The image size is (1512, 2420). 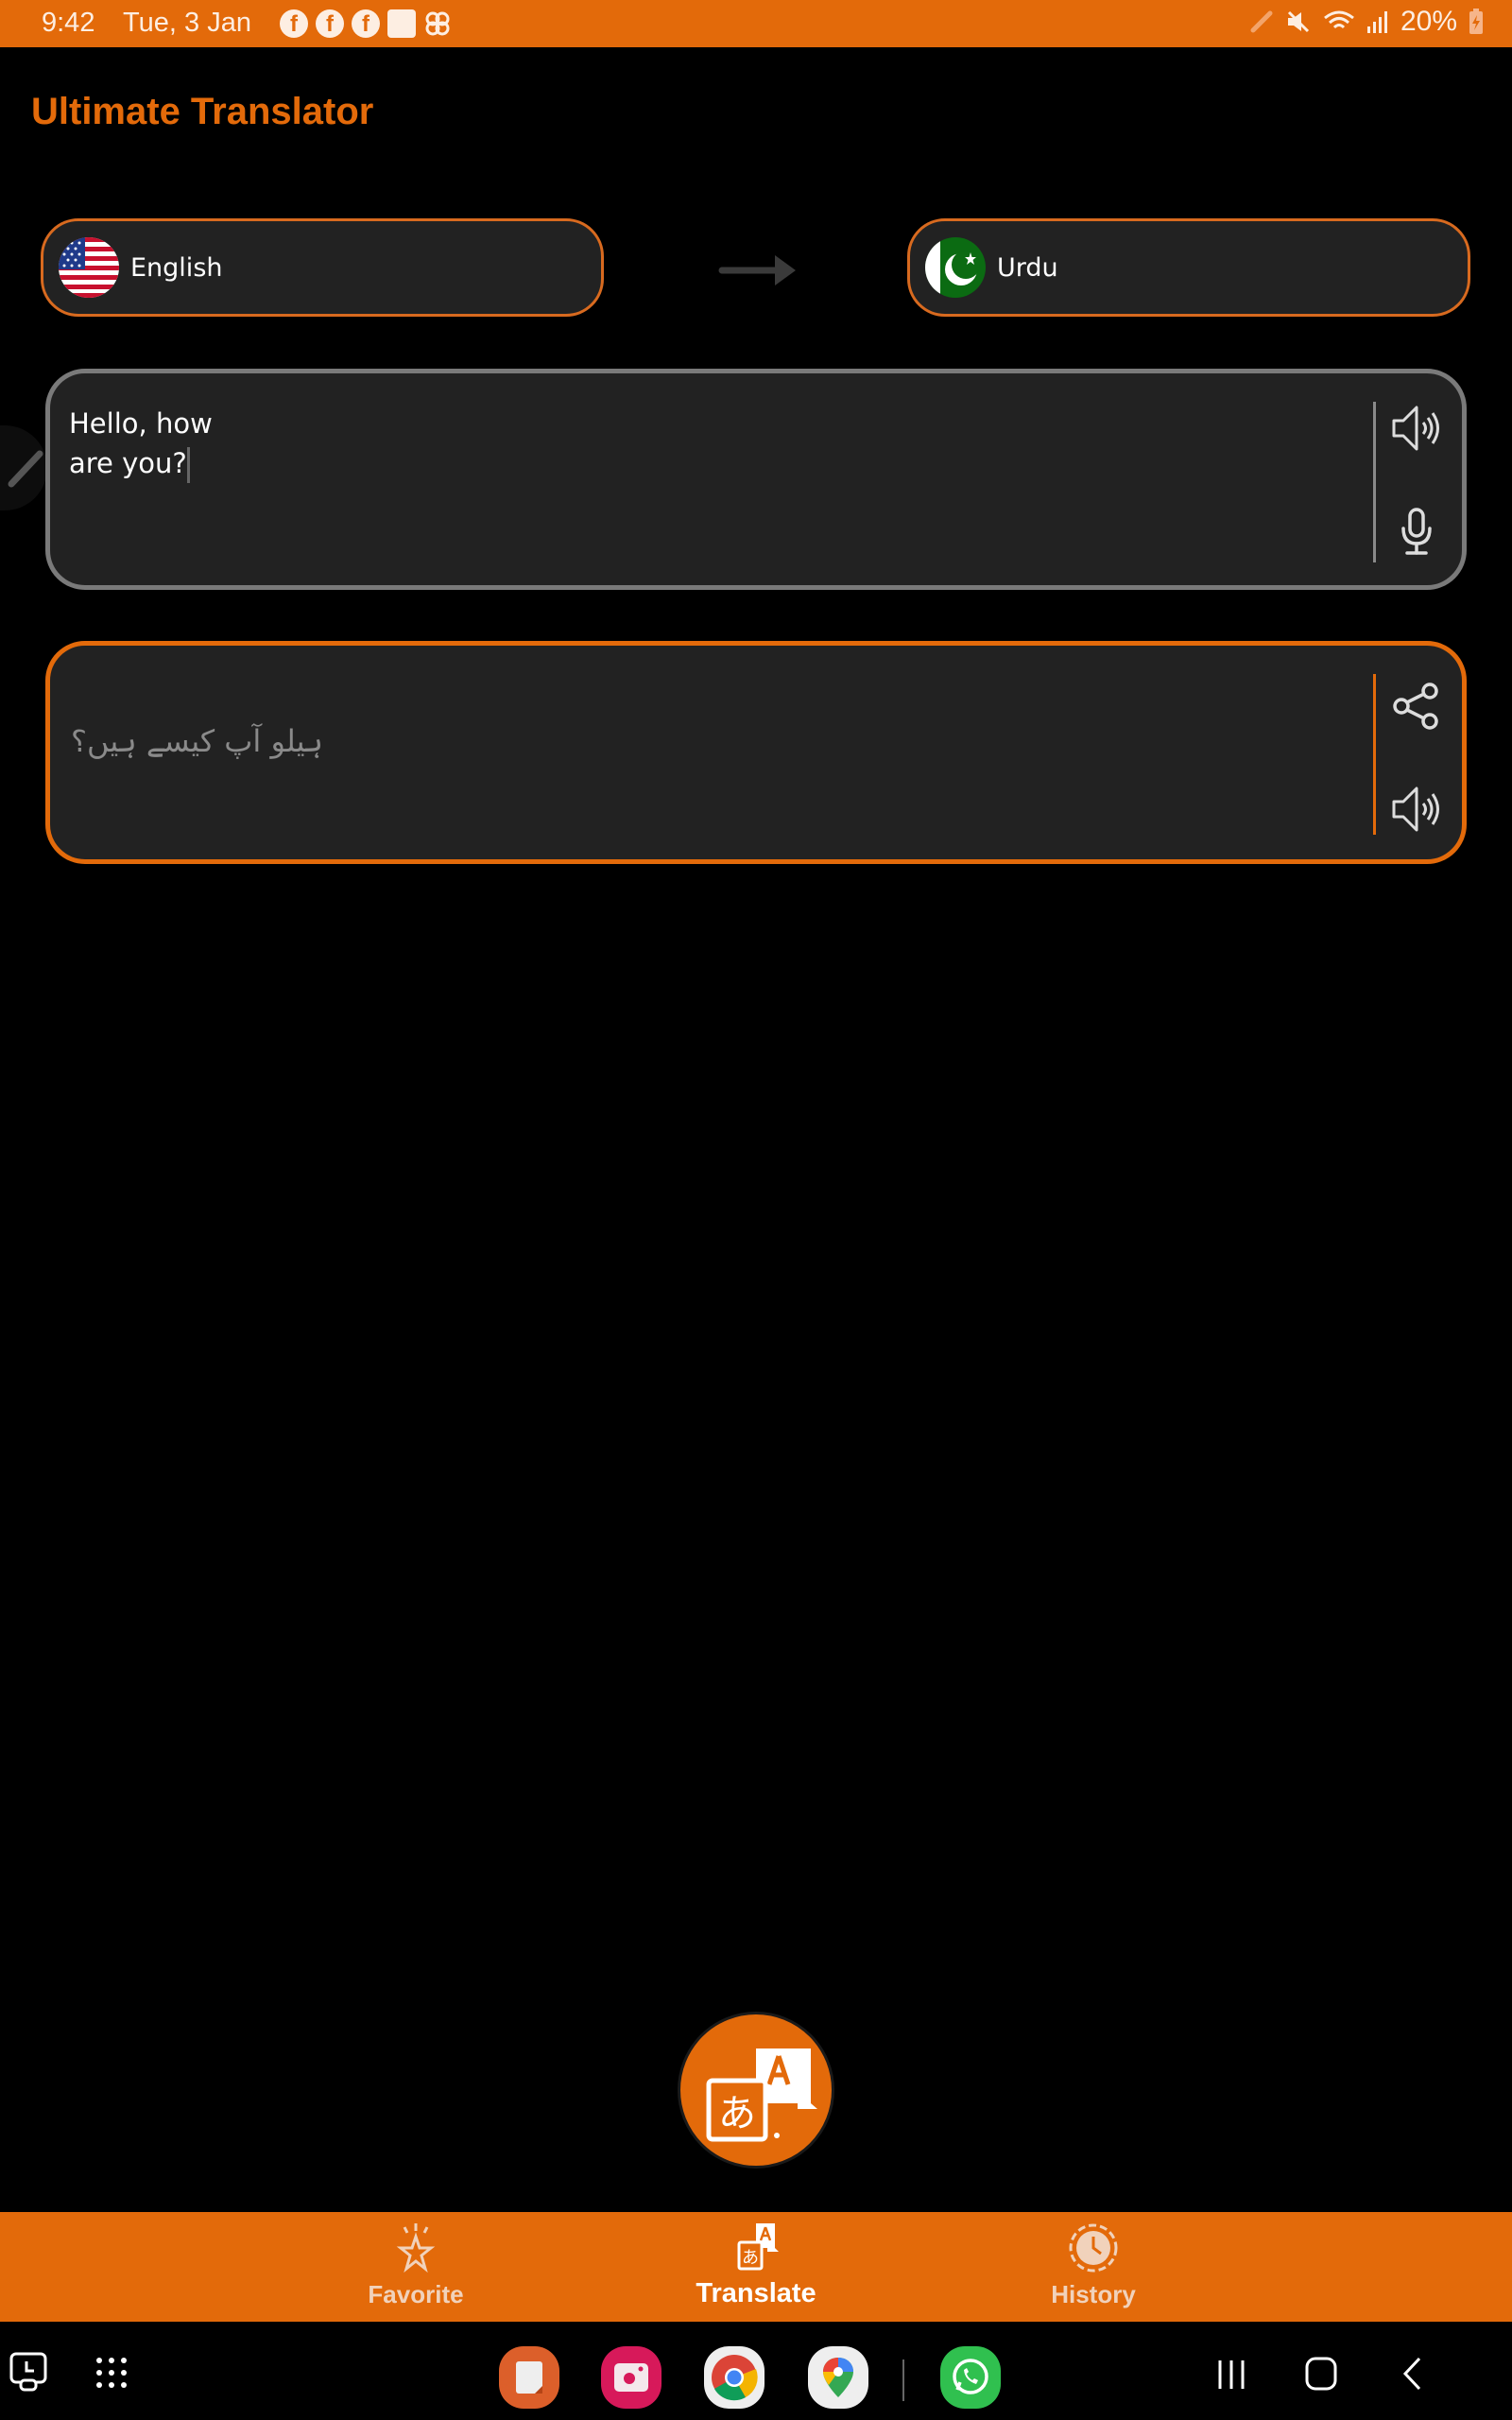 What do you see at coordinates (970, 2377) in the screenshot?
I see `whatsapp-app-icon` at bounding box center [970, 2377].